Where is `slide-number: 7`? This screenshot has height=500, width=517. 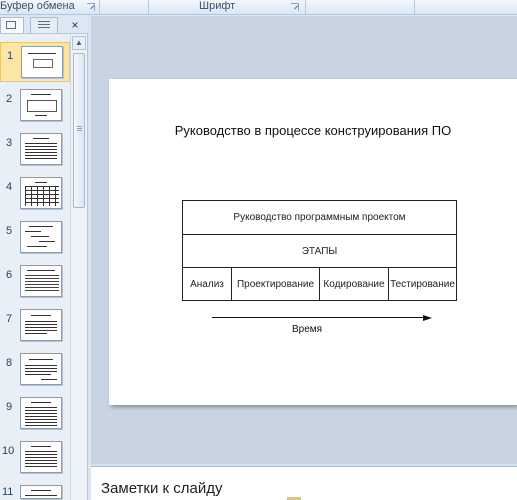
slide-number: 7 is located at coordinates (9, 319).